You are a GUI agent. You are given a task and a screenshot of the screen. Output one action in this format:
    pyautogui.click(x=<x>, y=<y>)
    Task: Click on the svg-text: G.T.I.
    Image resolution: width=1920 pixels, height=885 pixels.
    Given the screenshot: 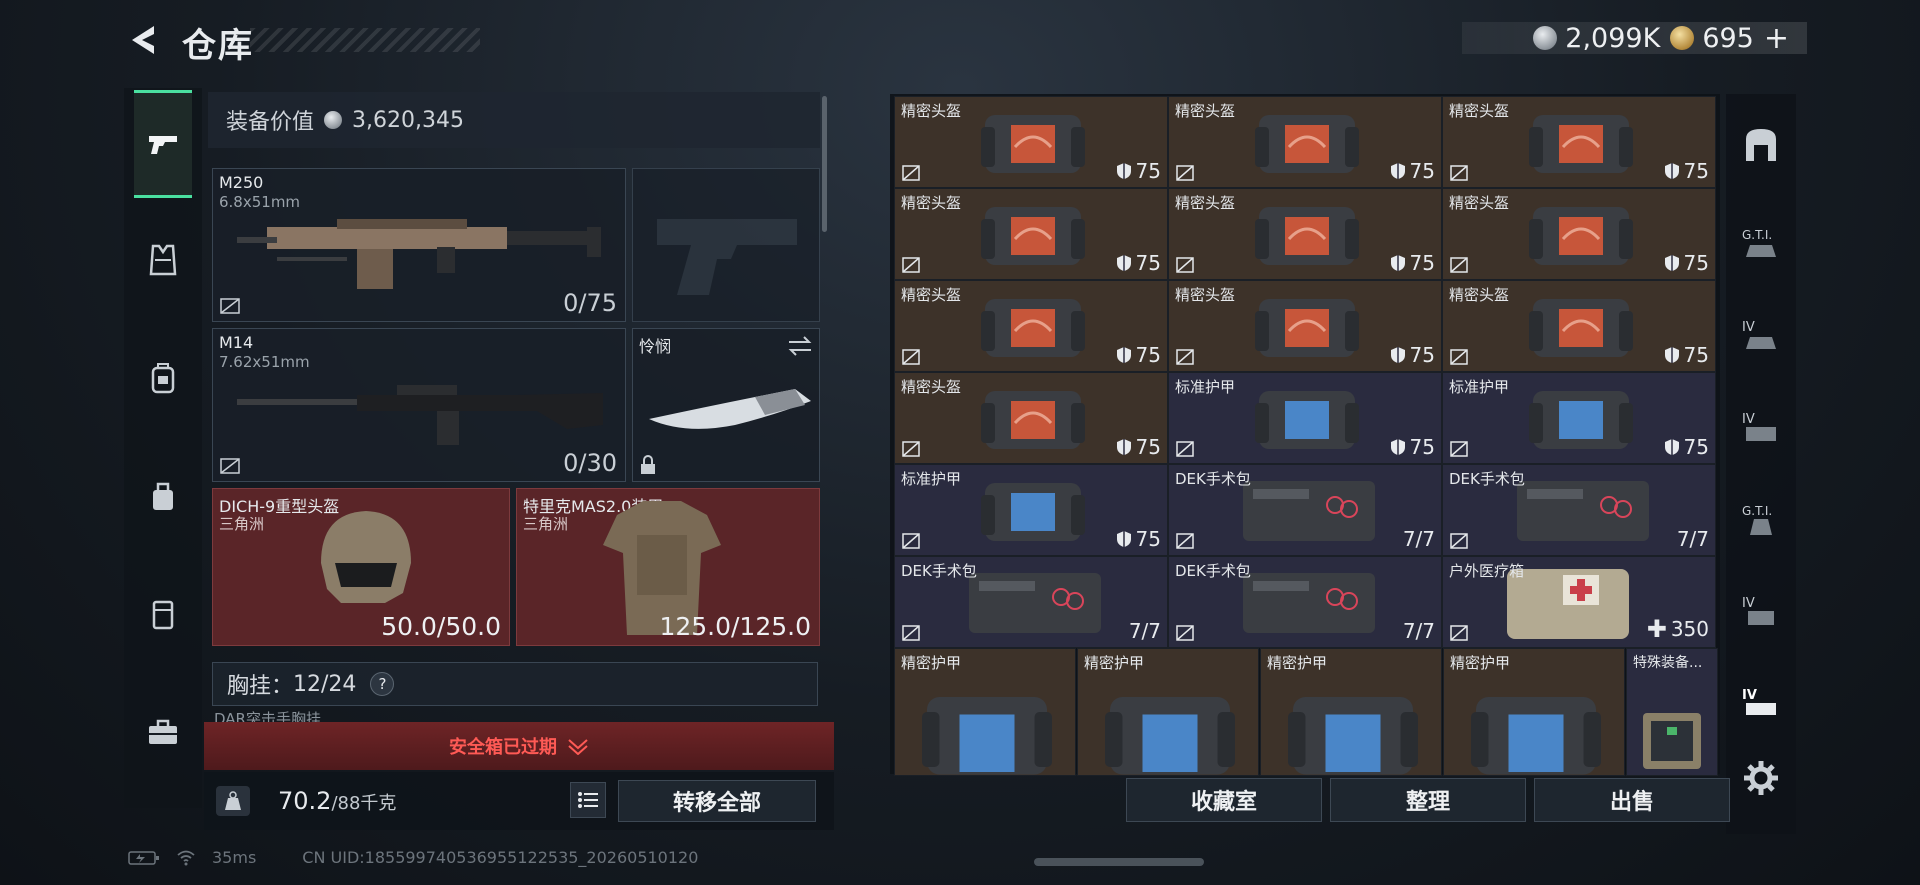 What is the action you would take?
    pyautogui.click(x=1757, y=235)
    